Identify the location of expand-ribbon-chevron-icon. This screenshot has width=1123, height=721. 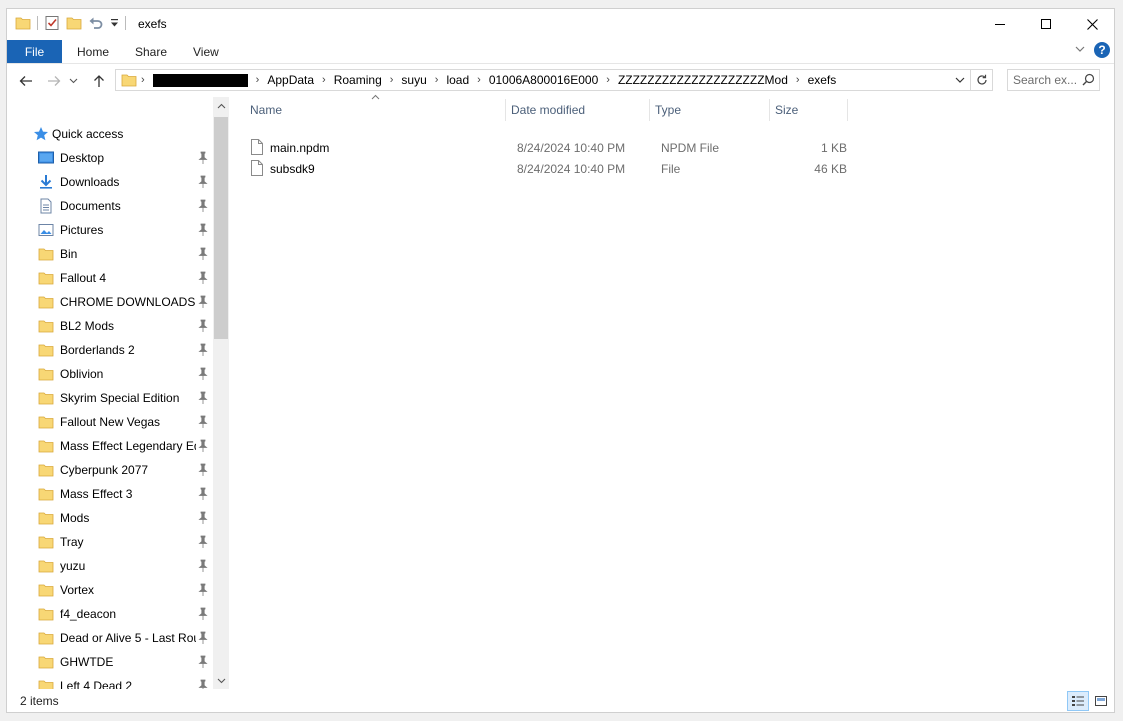
(1080, 49).